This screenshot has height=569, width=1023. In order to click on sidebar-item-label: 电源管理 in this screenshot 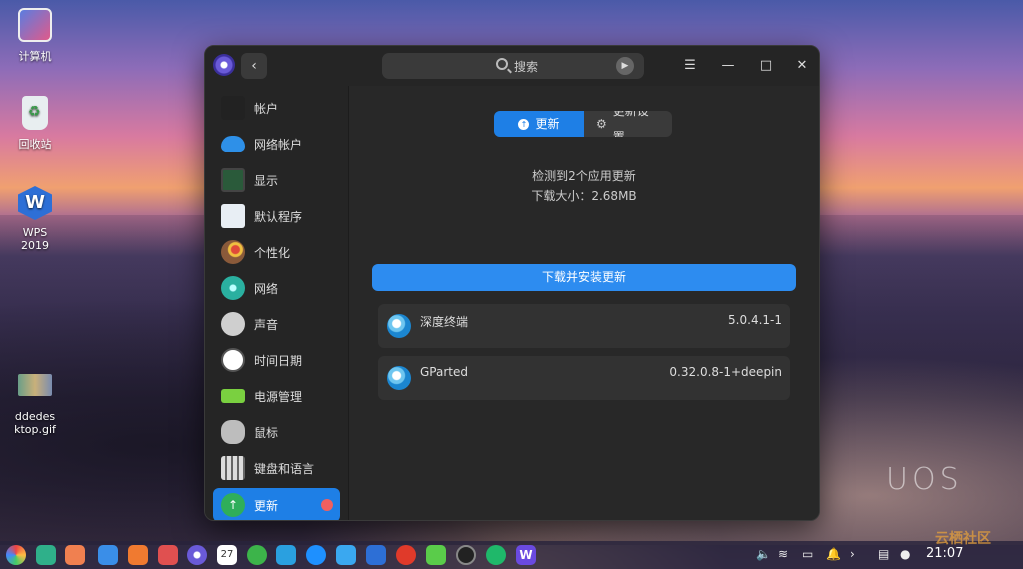, I will do `click(278, 397)`.